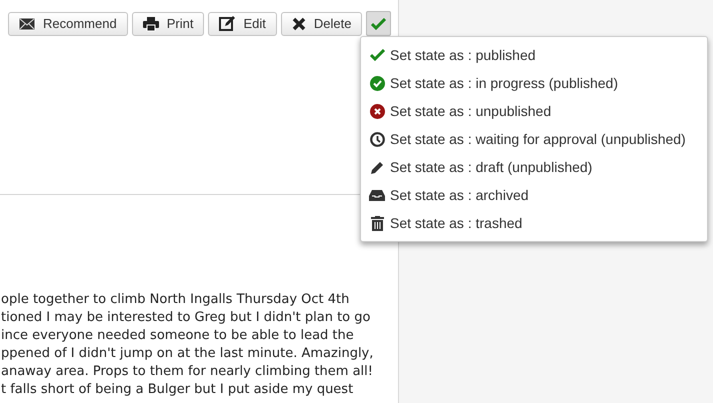 Image resolution: width=713 pixels, height=403 pixels. I want to click on printer-icon, so click(150, 23).